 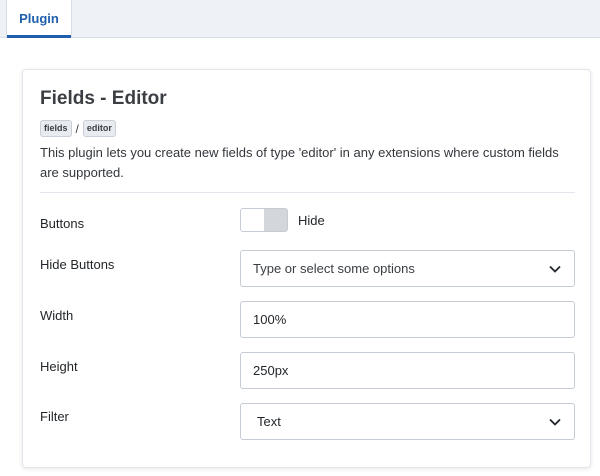 I want to click on divider, so click(x=307, y=192).